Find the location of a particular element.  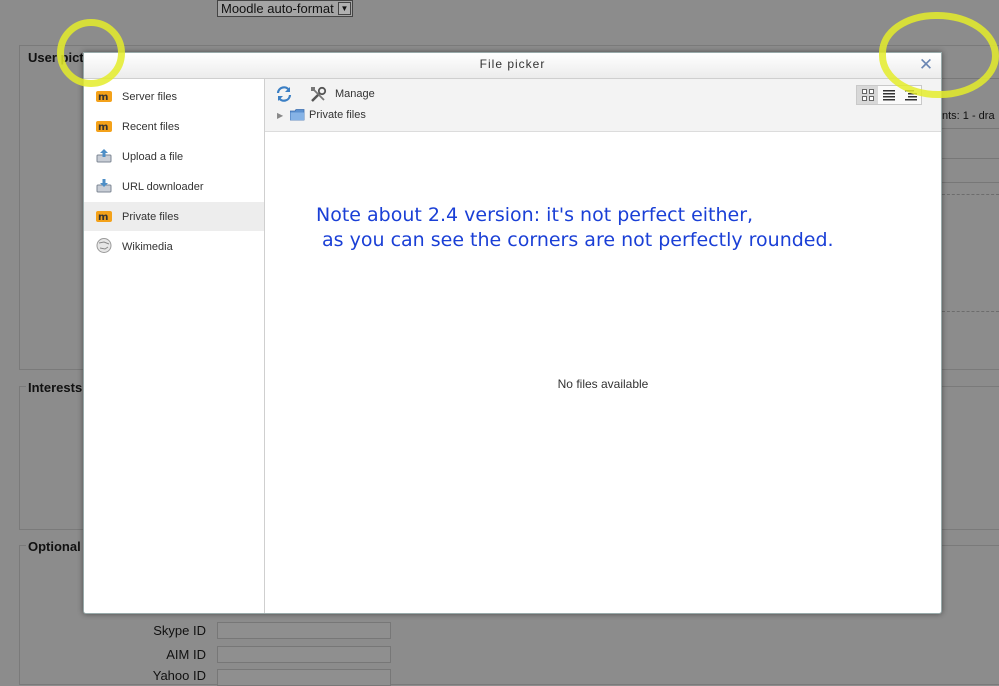

repo-label: Private files is located at coordinates (150, 217).